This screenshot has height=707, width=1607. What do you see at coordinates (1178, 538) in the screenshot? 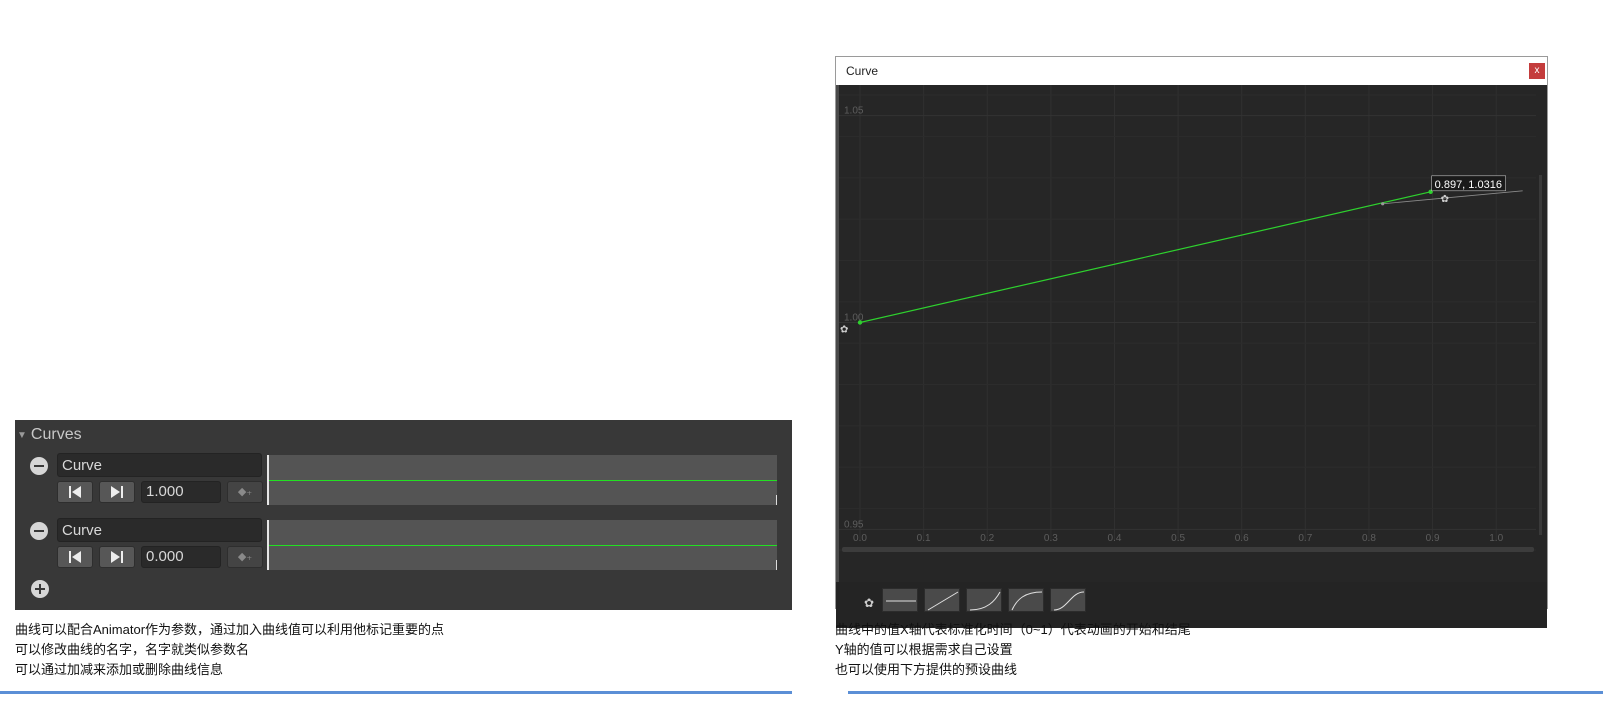
I see `x-tick-label: 0.5` at bounding box center [1178, 538].